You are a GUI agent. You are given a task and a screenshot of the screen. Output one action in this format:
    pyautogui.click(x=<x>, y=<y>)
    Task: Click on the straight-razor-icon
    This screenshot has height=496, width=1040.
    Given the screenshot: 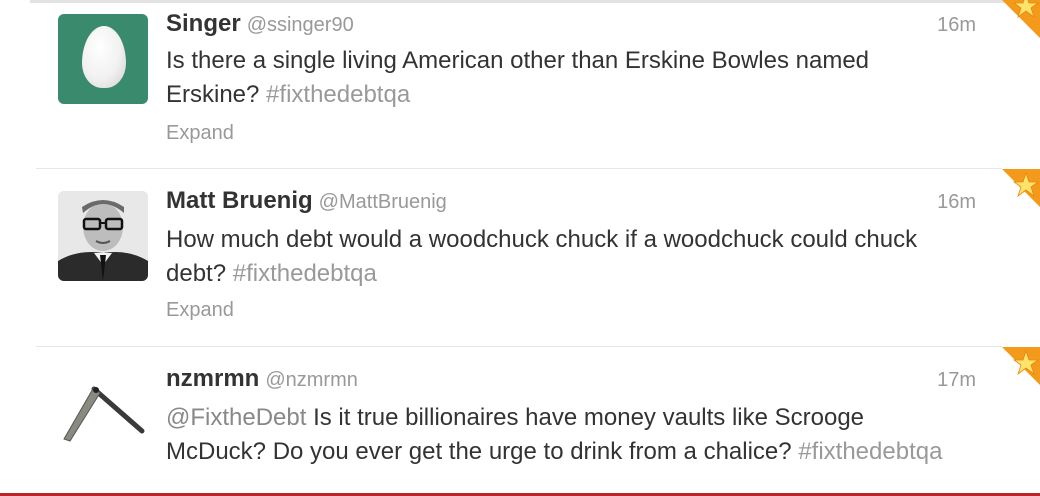 What is the action you would take?
    pyautogui.click(x=103, y=414)
    